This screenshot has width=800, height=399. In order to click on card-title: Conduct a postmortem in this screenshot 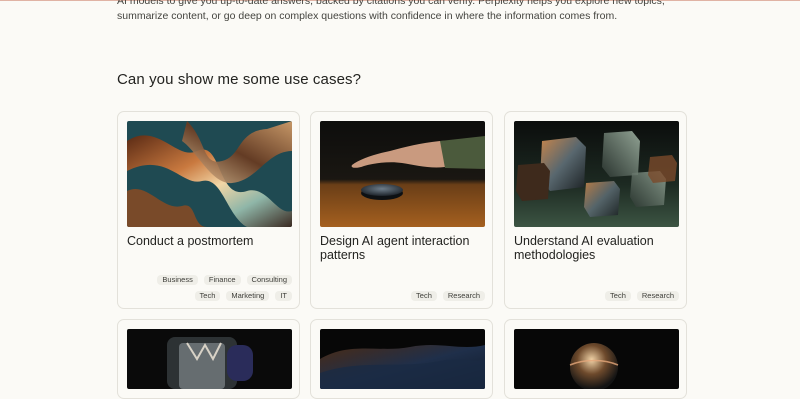, I will do `click(190, 241)`.